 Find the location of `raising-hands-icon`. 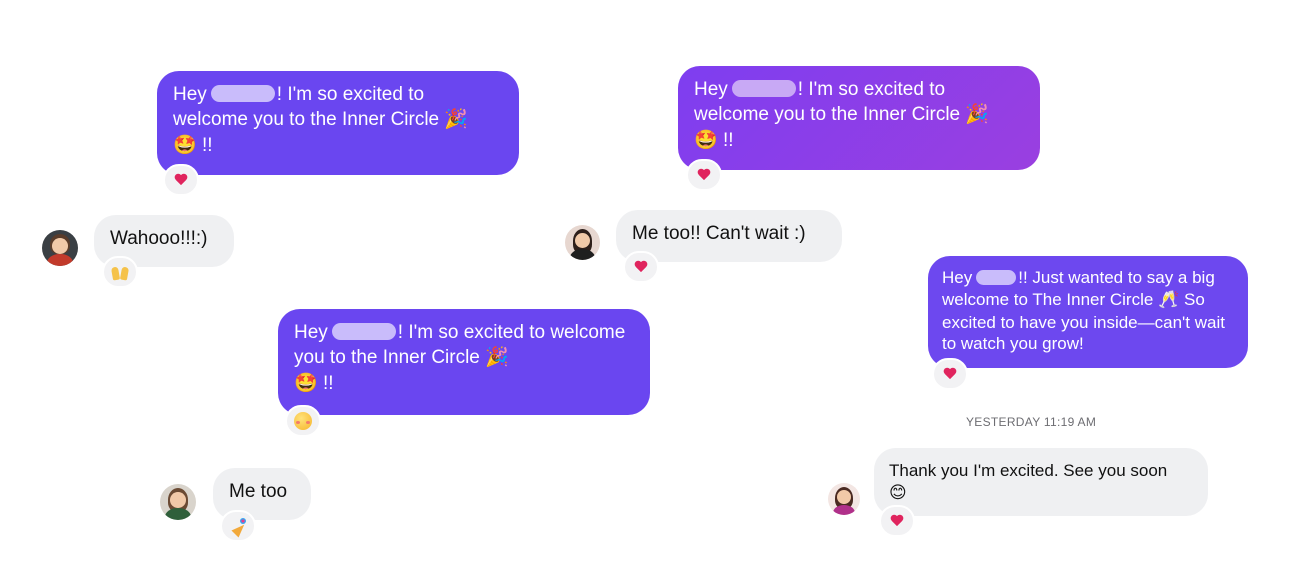

raising-hands-icon is located at coordinates (120, 272).